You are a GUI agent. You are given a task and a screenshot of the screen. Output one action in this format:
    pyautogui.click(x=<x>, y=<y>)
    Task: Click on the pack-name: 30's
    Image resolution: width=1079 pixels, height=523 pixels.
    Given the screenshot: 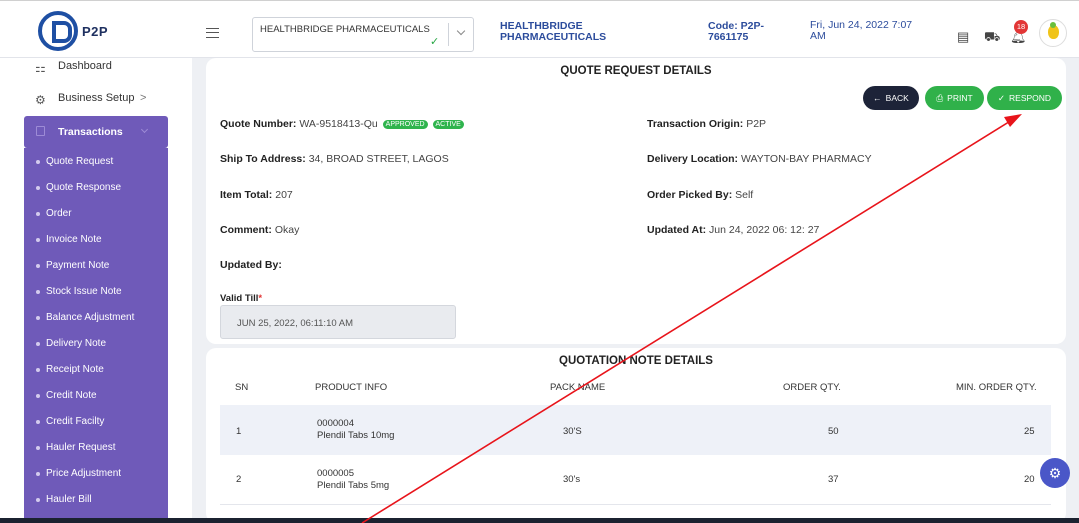 What is the action you would take?
    pyautogui.click(x=572, y=479)
    